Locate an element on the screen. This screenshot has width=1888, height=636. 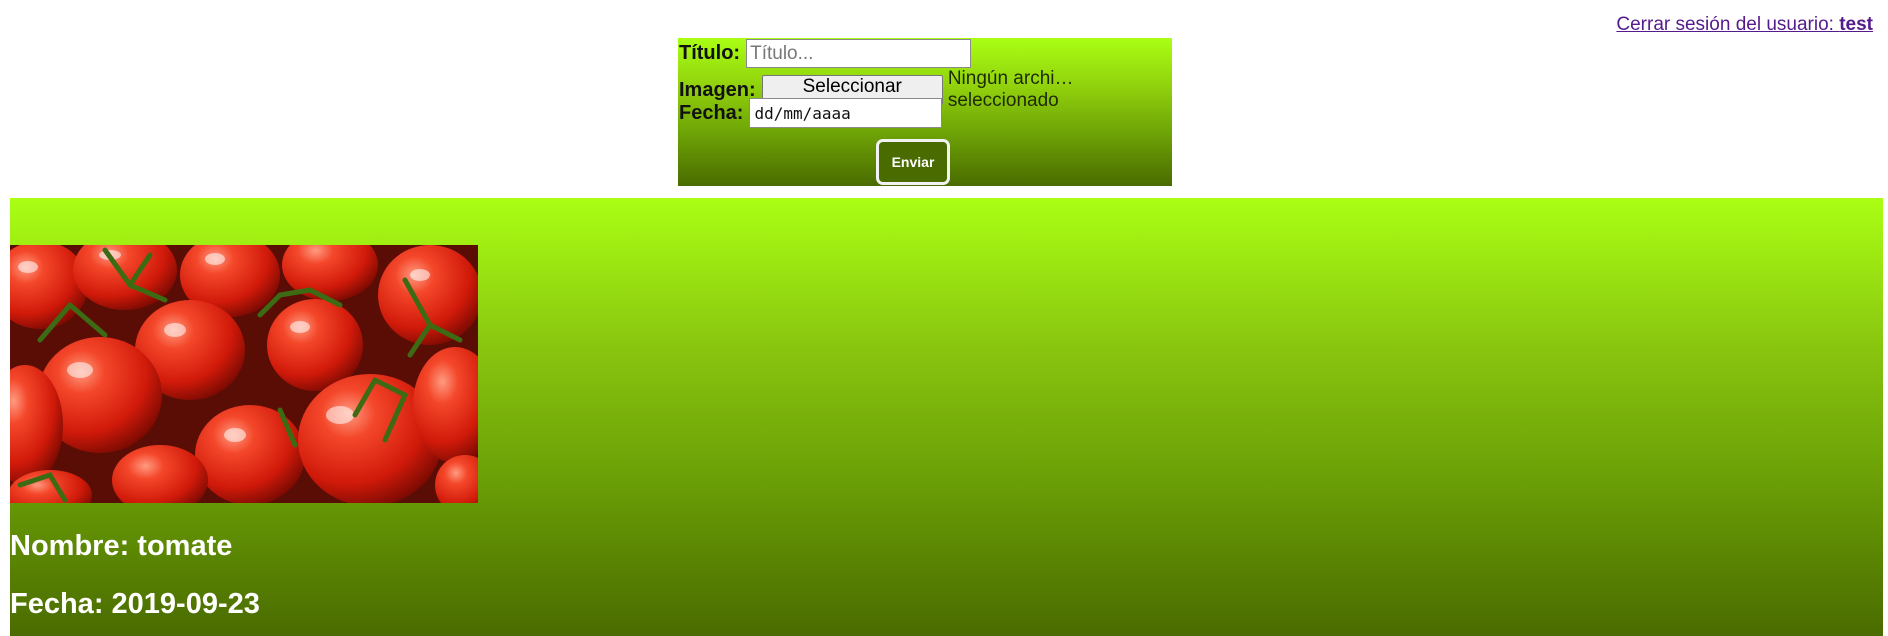
logout-link: Cerrar sesión del usuario: test is located at coordinates (1744, 25).